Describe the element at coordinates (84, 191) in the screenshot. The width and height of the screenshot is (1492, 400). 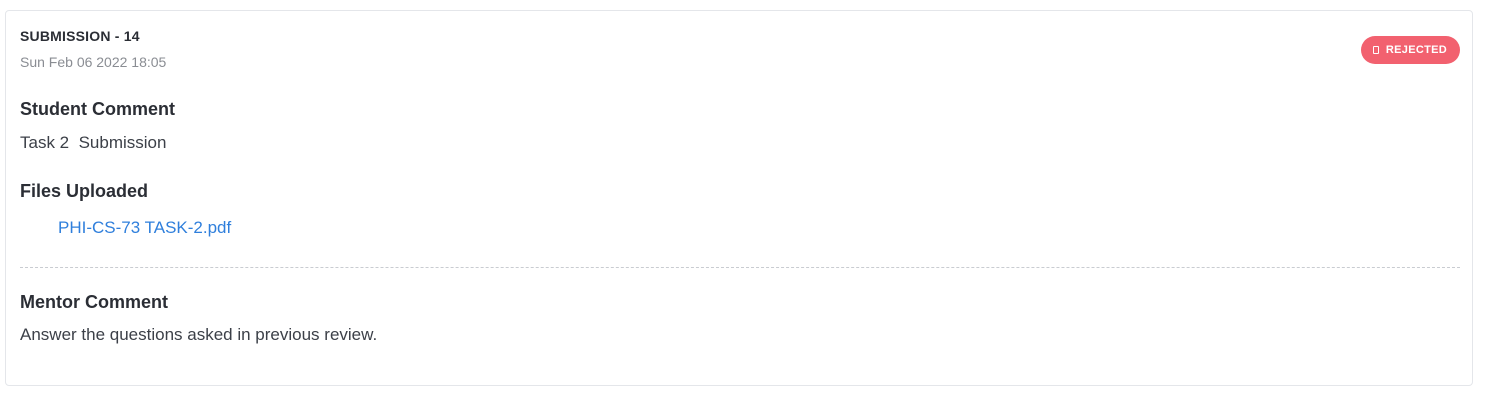
I see `files-uploaded-heading: Files Uploaded` at that location.